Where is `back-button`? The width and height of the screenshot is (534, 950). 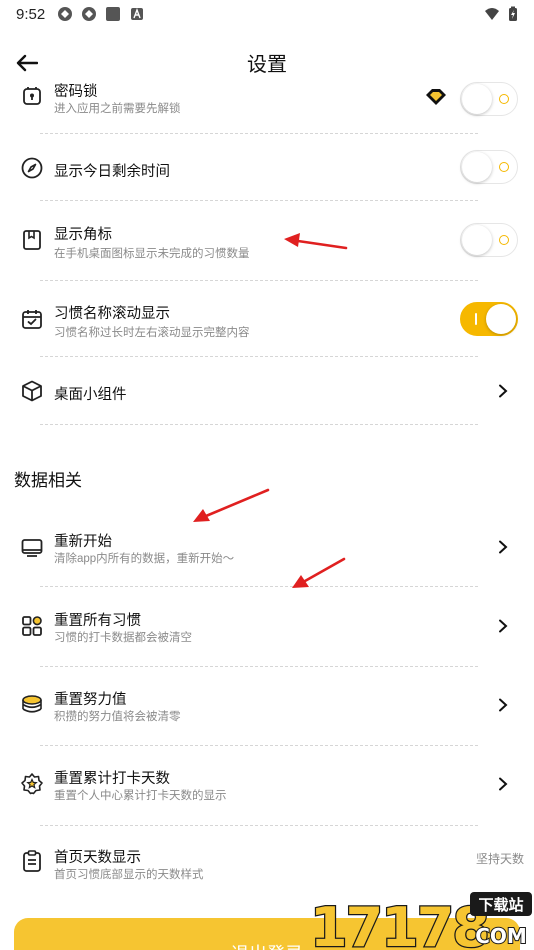 back-button is located at coordinates (27, 63).